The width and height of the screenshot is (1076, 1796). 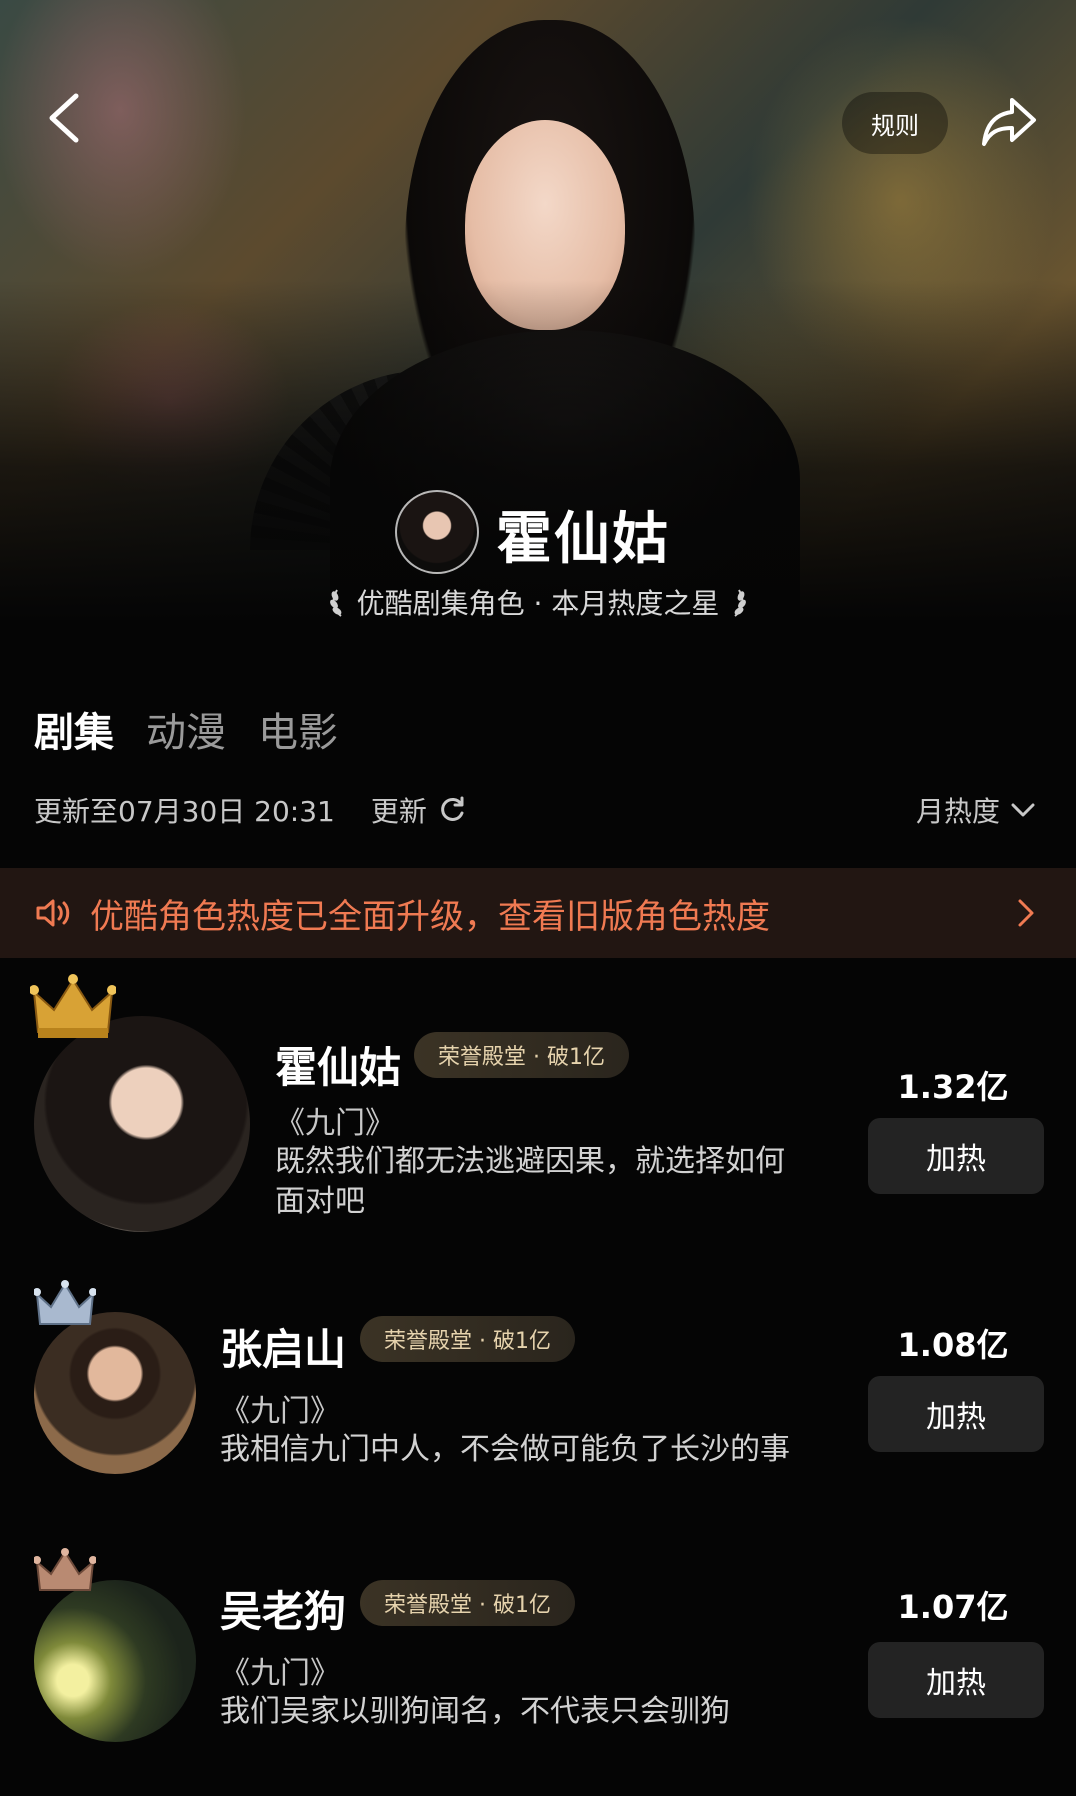 What do you see at coordinates (957, 811) in the screenshot?
I see `sort-label: 月热度` at bounding box center [957, 811].